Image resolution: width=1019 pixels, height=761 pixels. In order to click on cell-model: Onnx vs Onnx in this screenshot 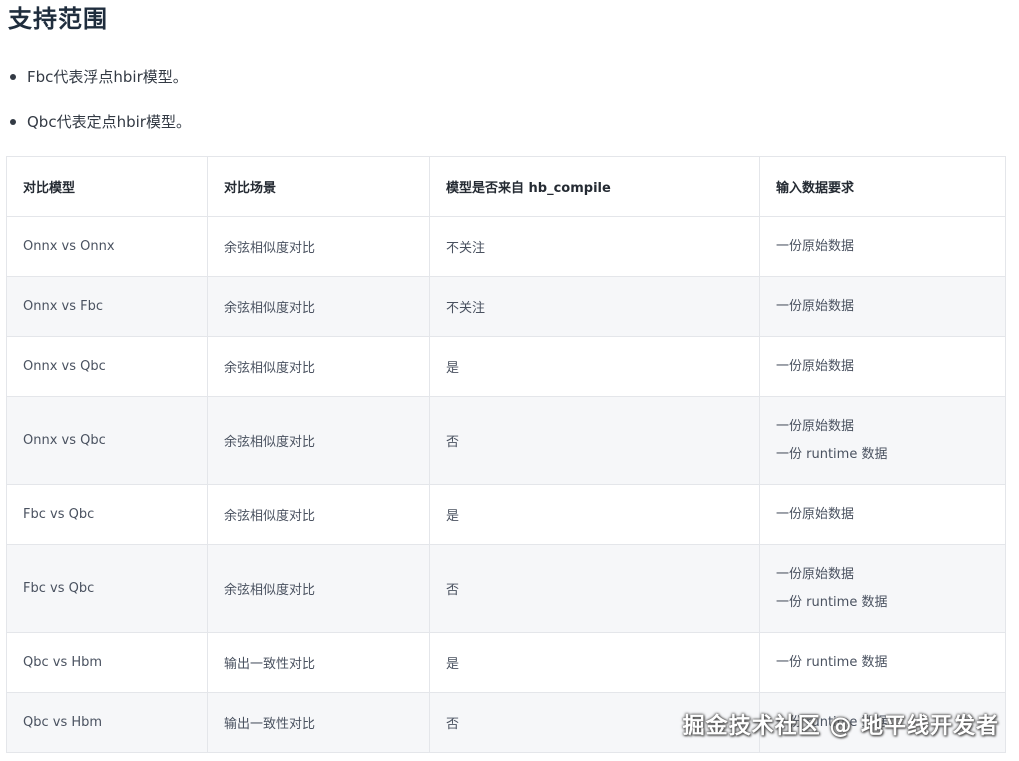, I will do `click(107, 246)`.